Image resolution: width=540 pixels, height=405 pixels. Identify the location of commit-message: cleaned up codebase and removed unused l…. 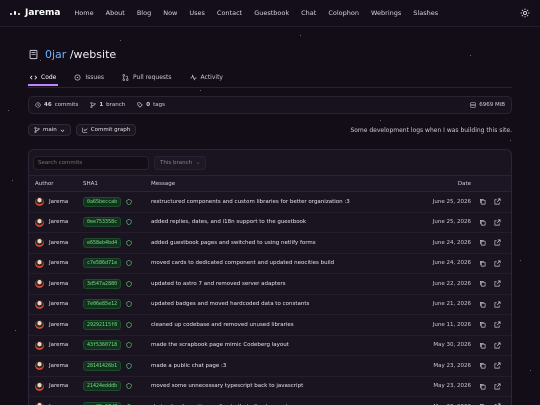
(287, 325).